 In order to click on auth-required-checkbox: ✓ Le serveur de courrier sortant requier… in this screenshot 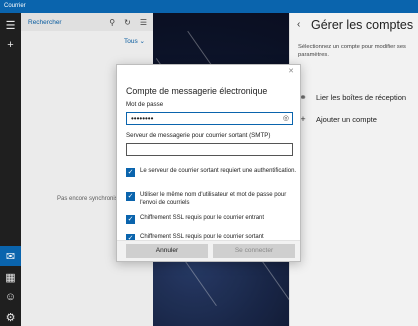, I will do `click(212, 172)`.